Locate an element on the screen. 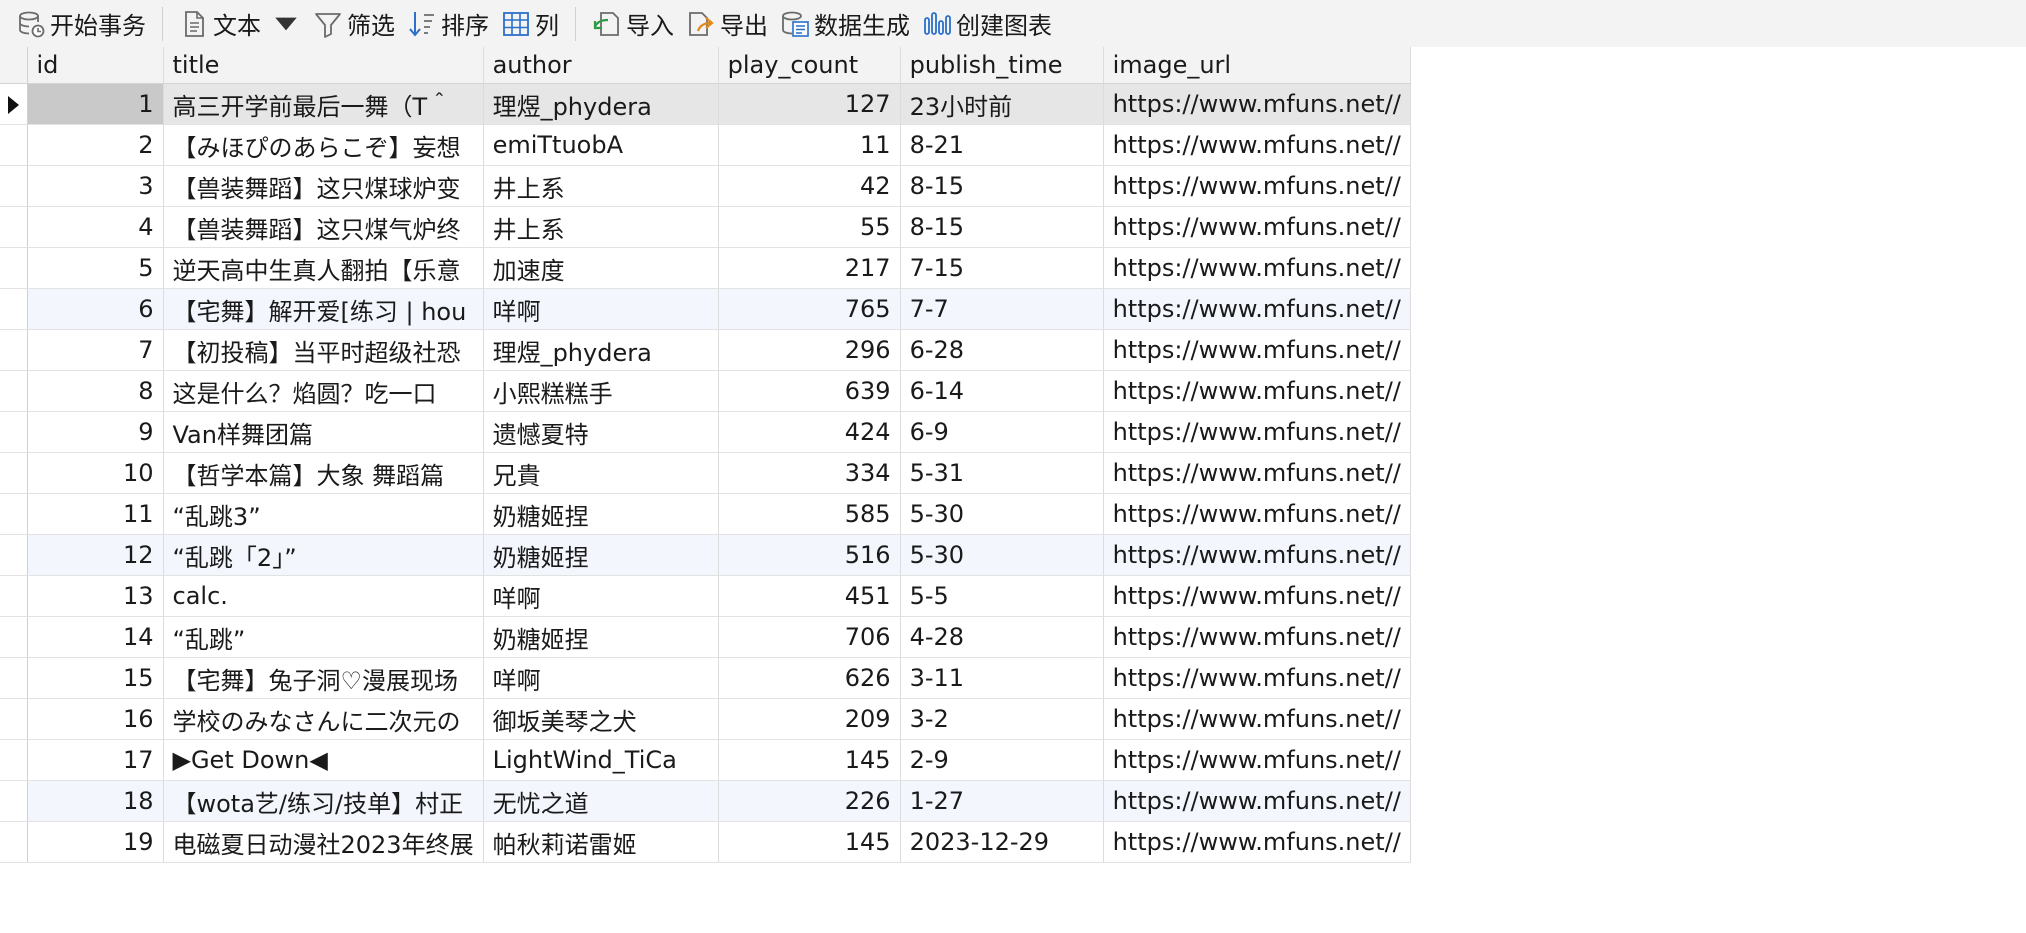 Image resolution: width=2026 pixels, height=933 pixels. cell-title: calc. is located at coordinates (323, 596).